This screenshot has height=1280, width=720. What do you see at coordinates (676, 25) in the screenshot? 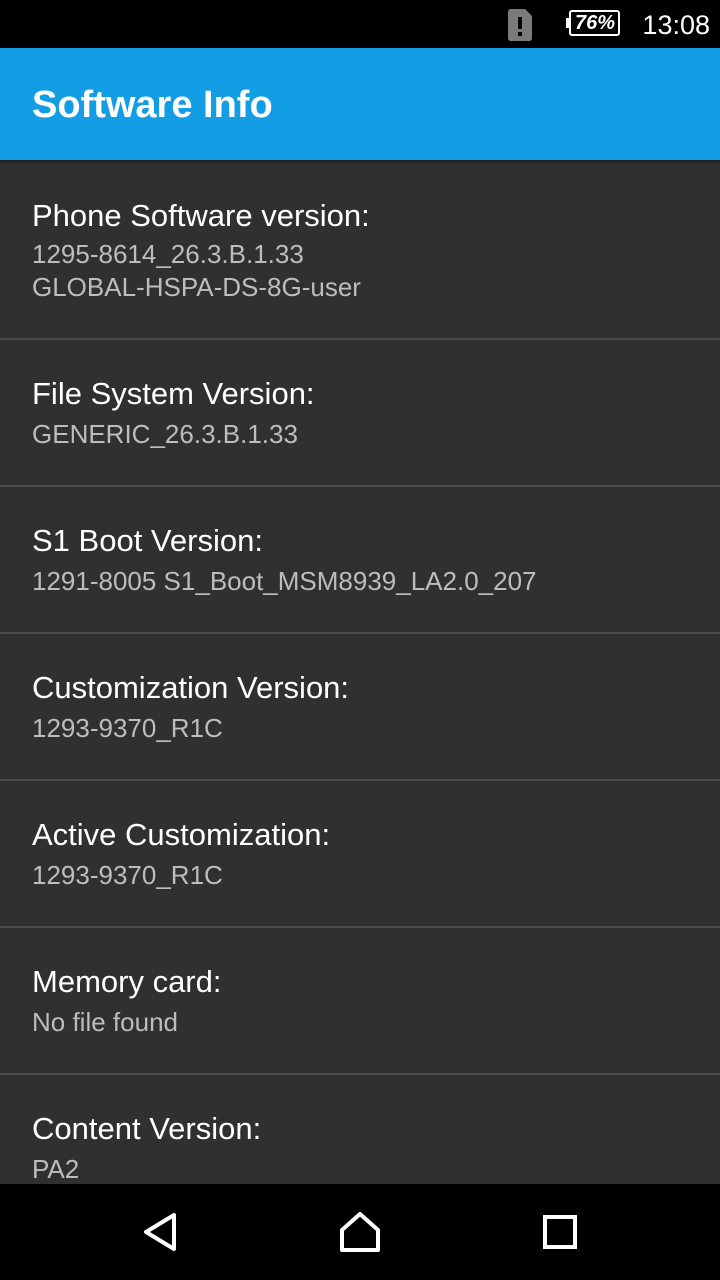
I see `clock: 13:08` at bounding box center [676, 25].